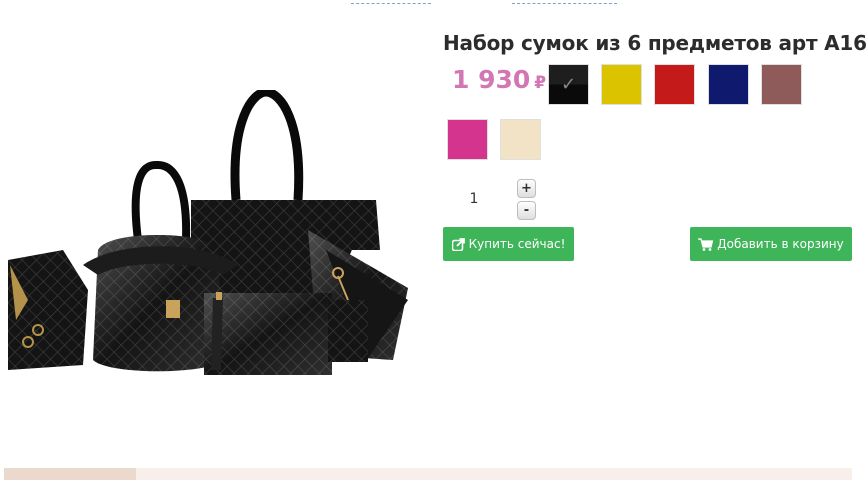  I want to click on color-swatch-black: ✓, so click(568, 84).